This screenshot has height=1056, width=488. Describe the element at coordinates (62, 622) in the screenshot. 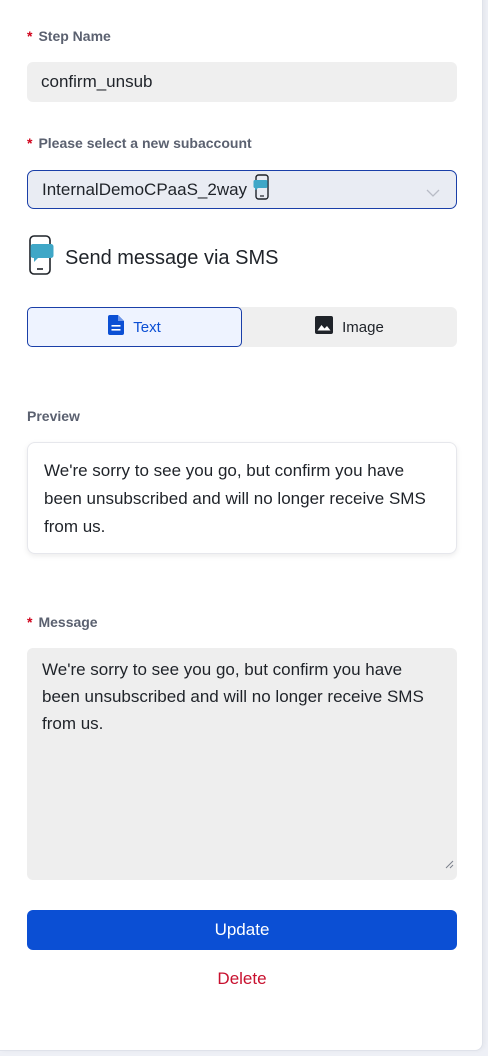

I see `message-label: * Message` at that location.